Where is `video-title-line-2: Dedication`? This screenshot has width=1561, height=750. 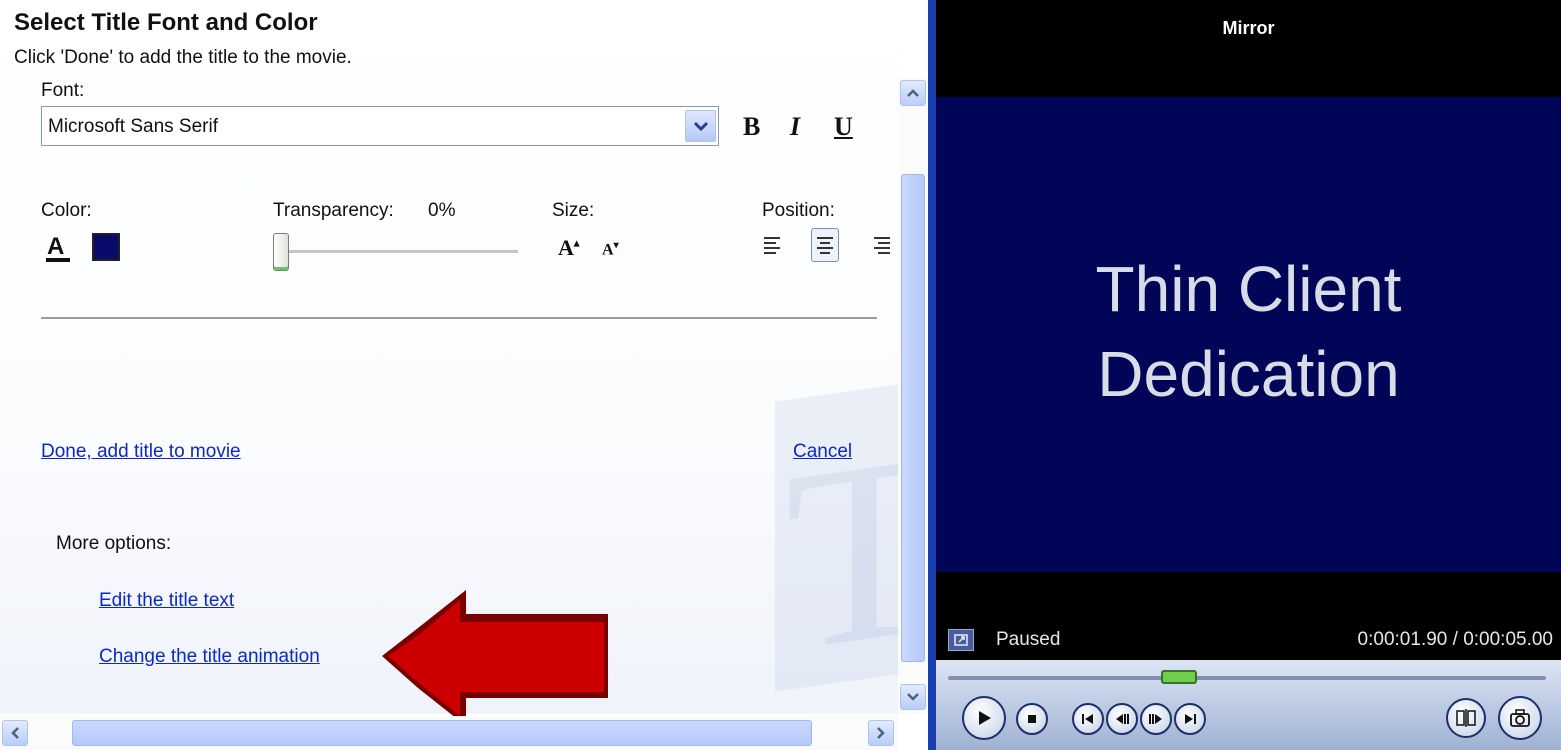 video-title-line-2: Dedication is located at coordinates (1248, 374).